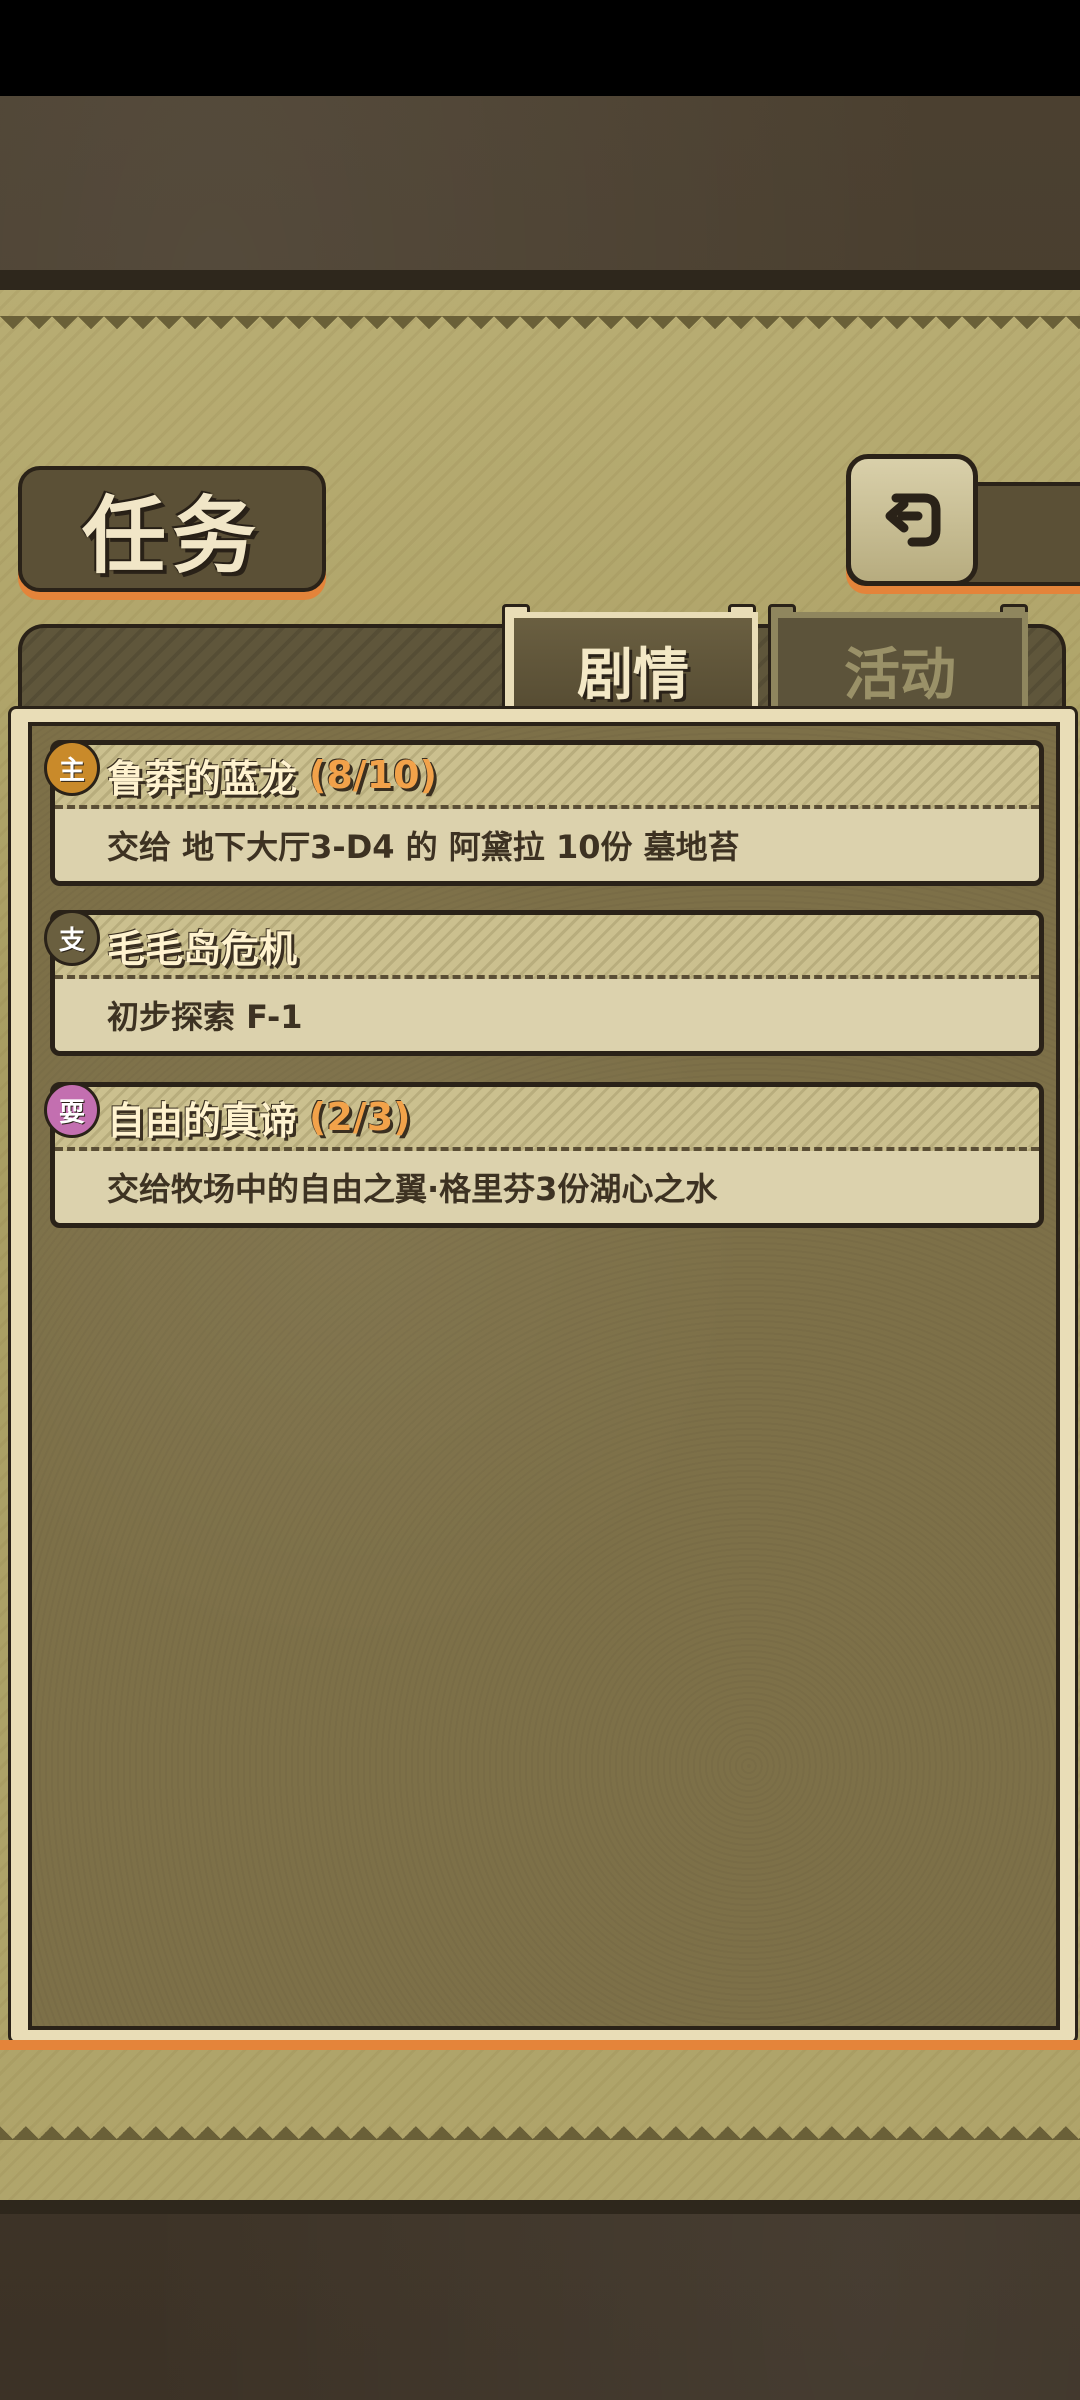 The image size is (1080, 2400). What do you see at coordinates (72, 1110) in the screenshot?
I see `play-quest-badge-icon: 耍` at bounding box center [72, 1110].